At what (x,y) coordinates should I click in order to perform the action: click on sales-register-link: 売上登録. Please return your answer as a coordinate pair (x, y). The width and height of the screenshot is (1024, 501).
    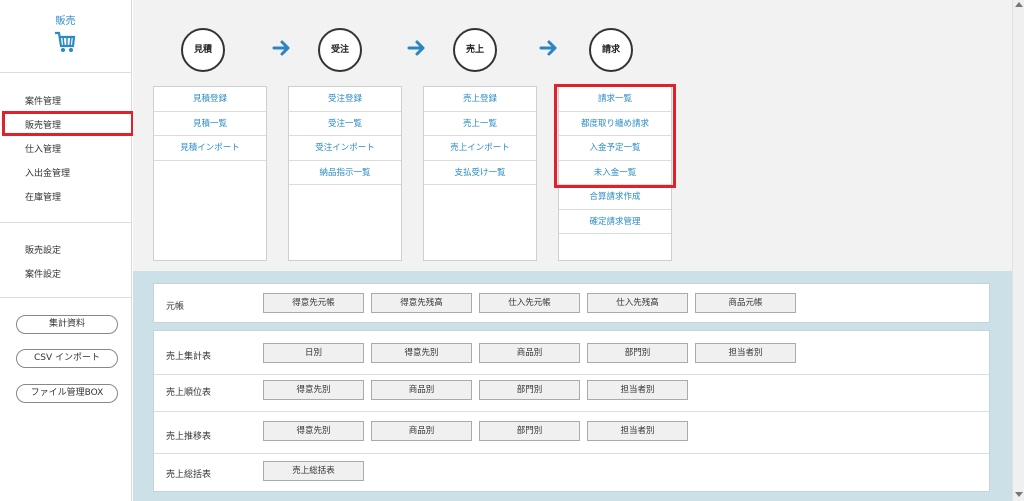
    Looking at the image, I should click on (480, 99).